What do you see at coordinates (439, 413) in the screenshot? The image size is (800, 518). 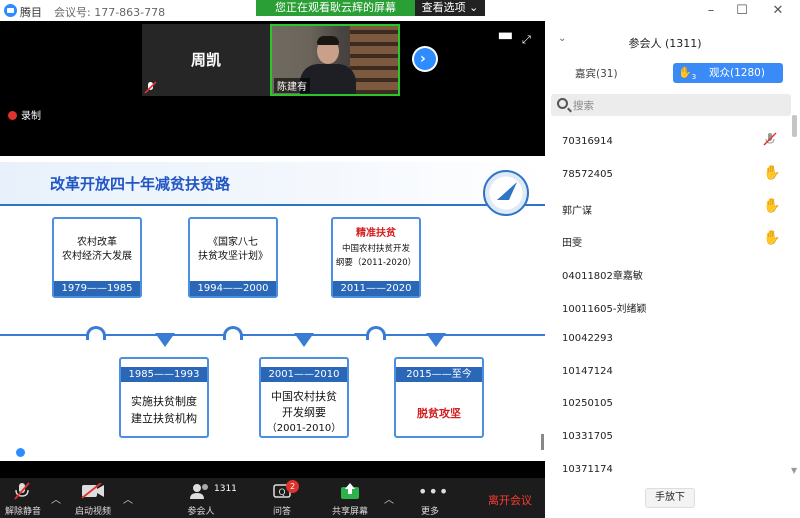 I see `box-text: 脱贫攻坚` at bounding box center [439, 413].